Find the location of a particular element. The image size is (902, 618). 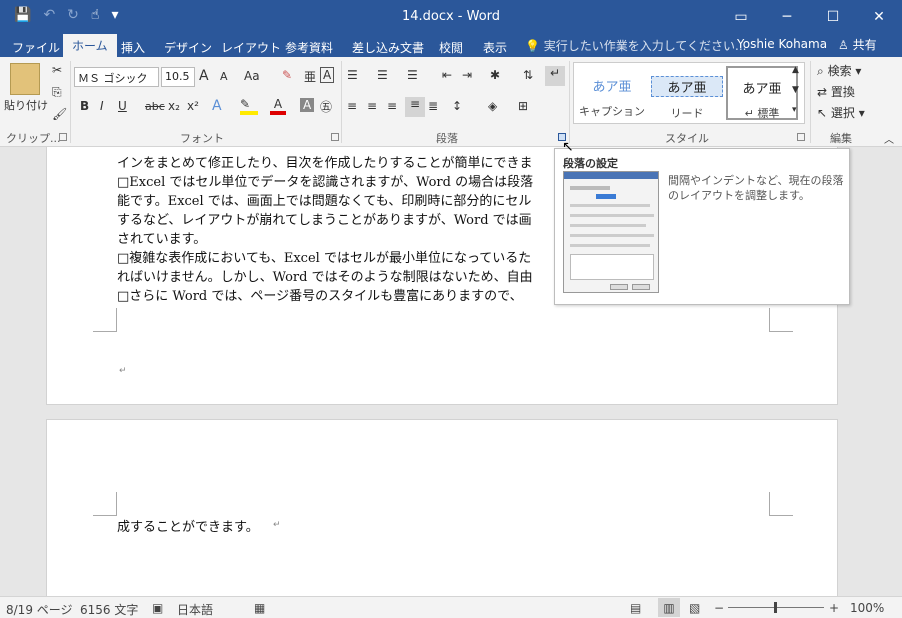

ribbon-display-options-icon: ▭ is located at coordinates (741, 16).